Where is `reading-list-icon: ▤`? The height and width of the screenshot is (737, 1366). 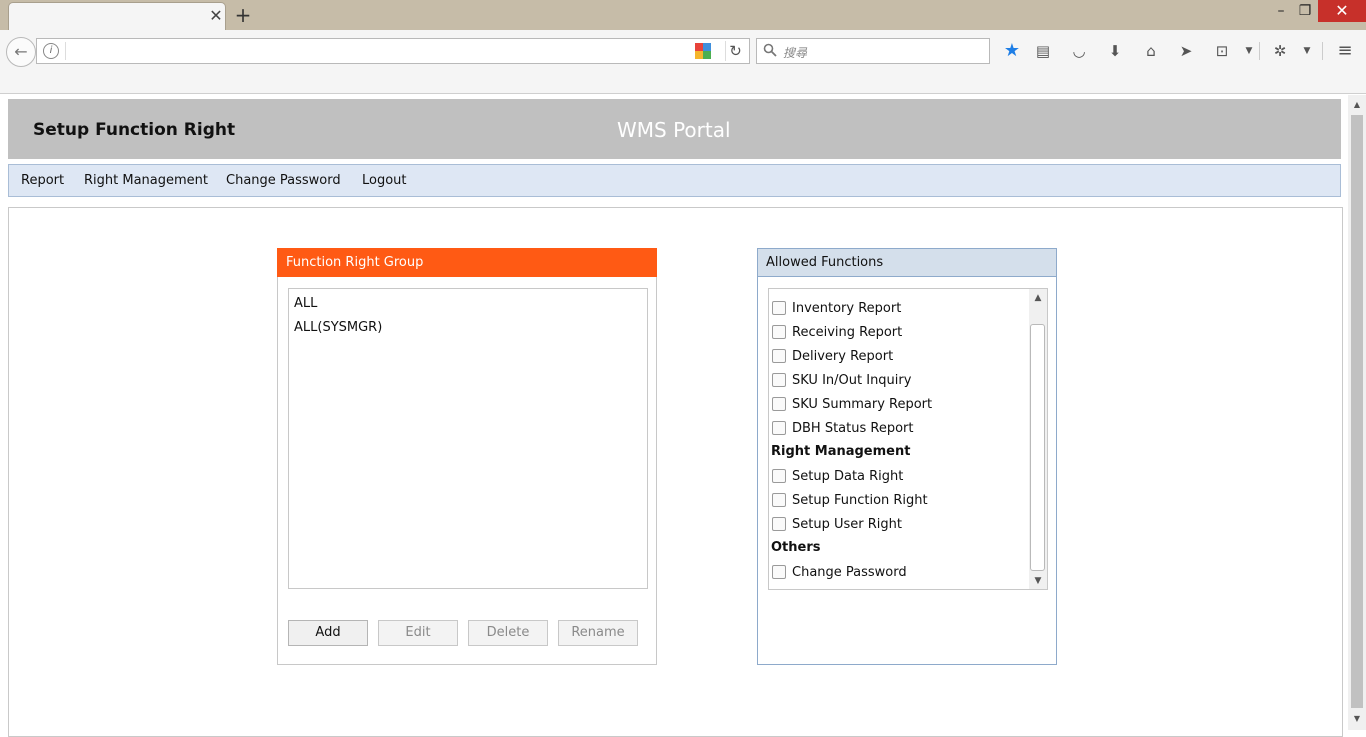 reading-list-icon: ▤ is located at coordinates (1043, 51).